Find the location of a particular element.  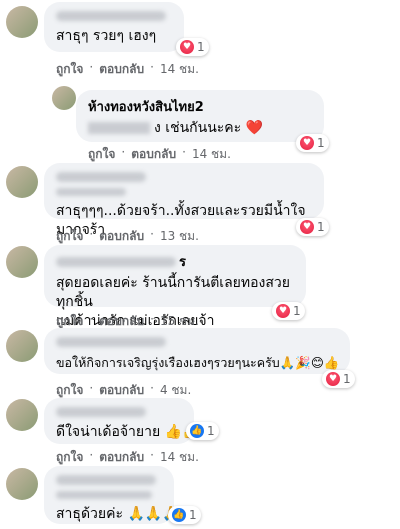

comment-text: สาธุๆ รวยๆ เฮงๆ is located at coordinates (106, 36).